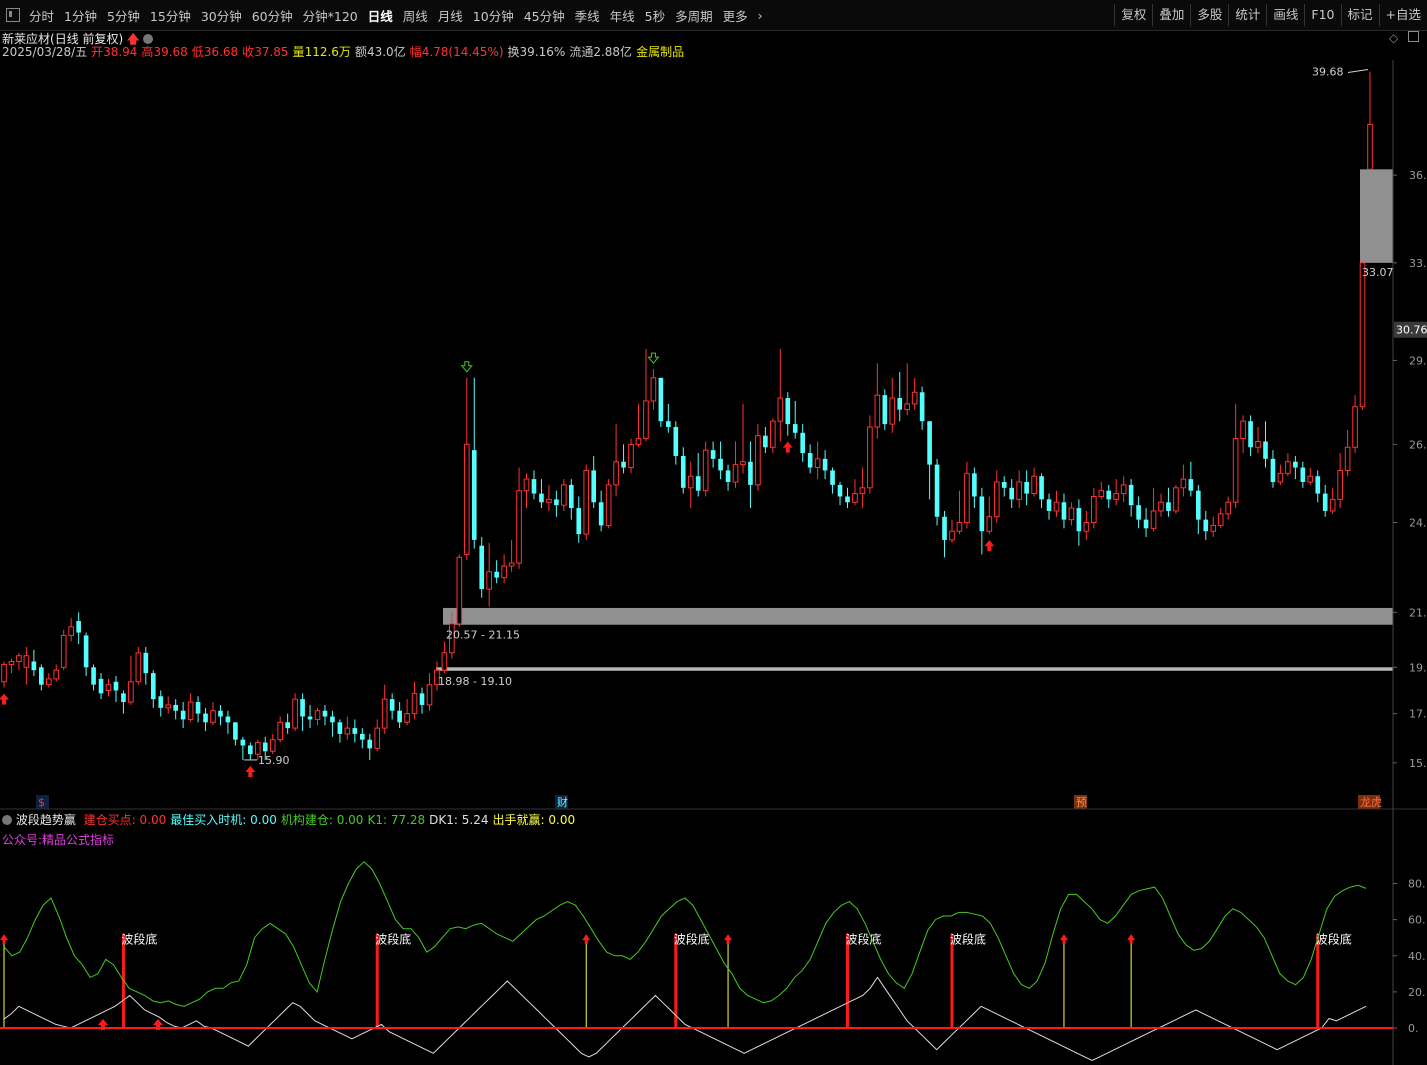 The image size is (1427, 1065). Describe the element at coordinates (377, 820) in the screenshot. I see `indicator-item-label: K1:` at that location.